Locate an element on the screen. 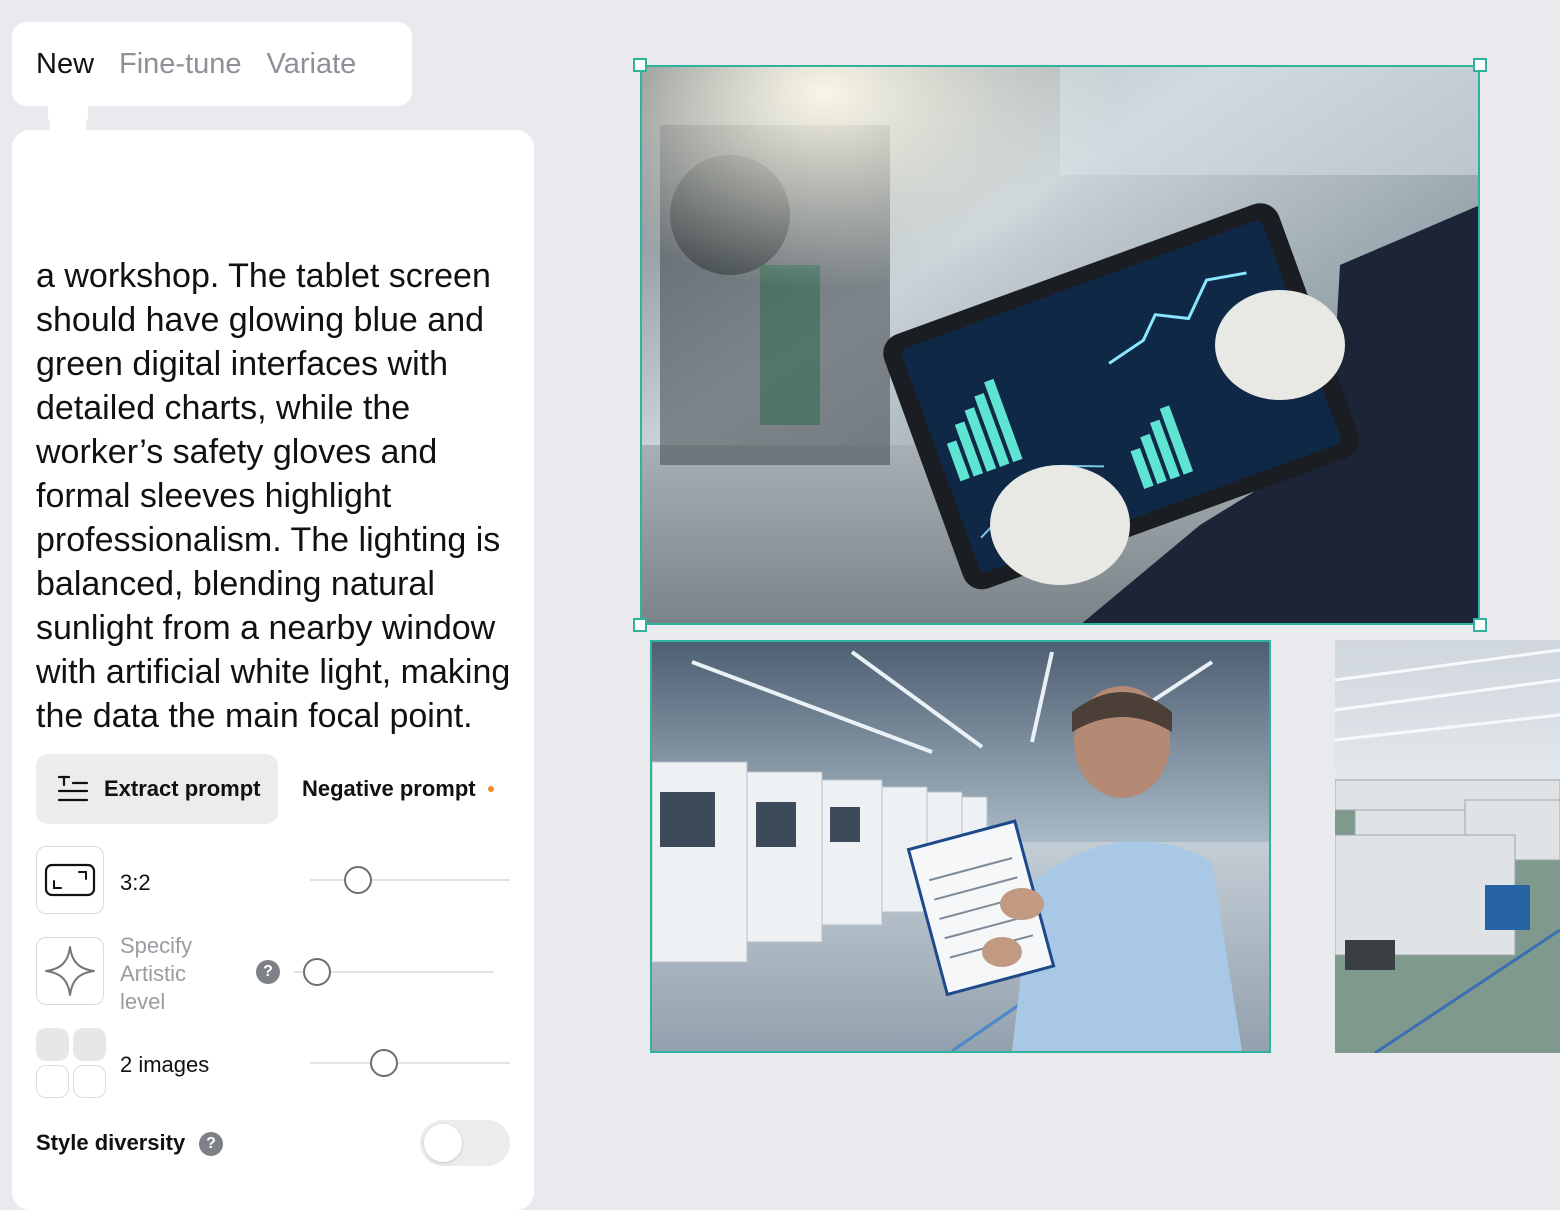 Image resolution: width=1560 pixels, height=1210 pixels. artistic-level-row: Specify Artistic level ? is located at coordinates (275, 974).